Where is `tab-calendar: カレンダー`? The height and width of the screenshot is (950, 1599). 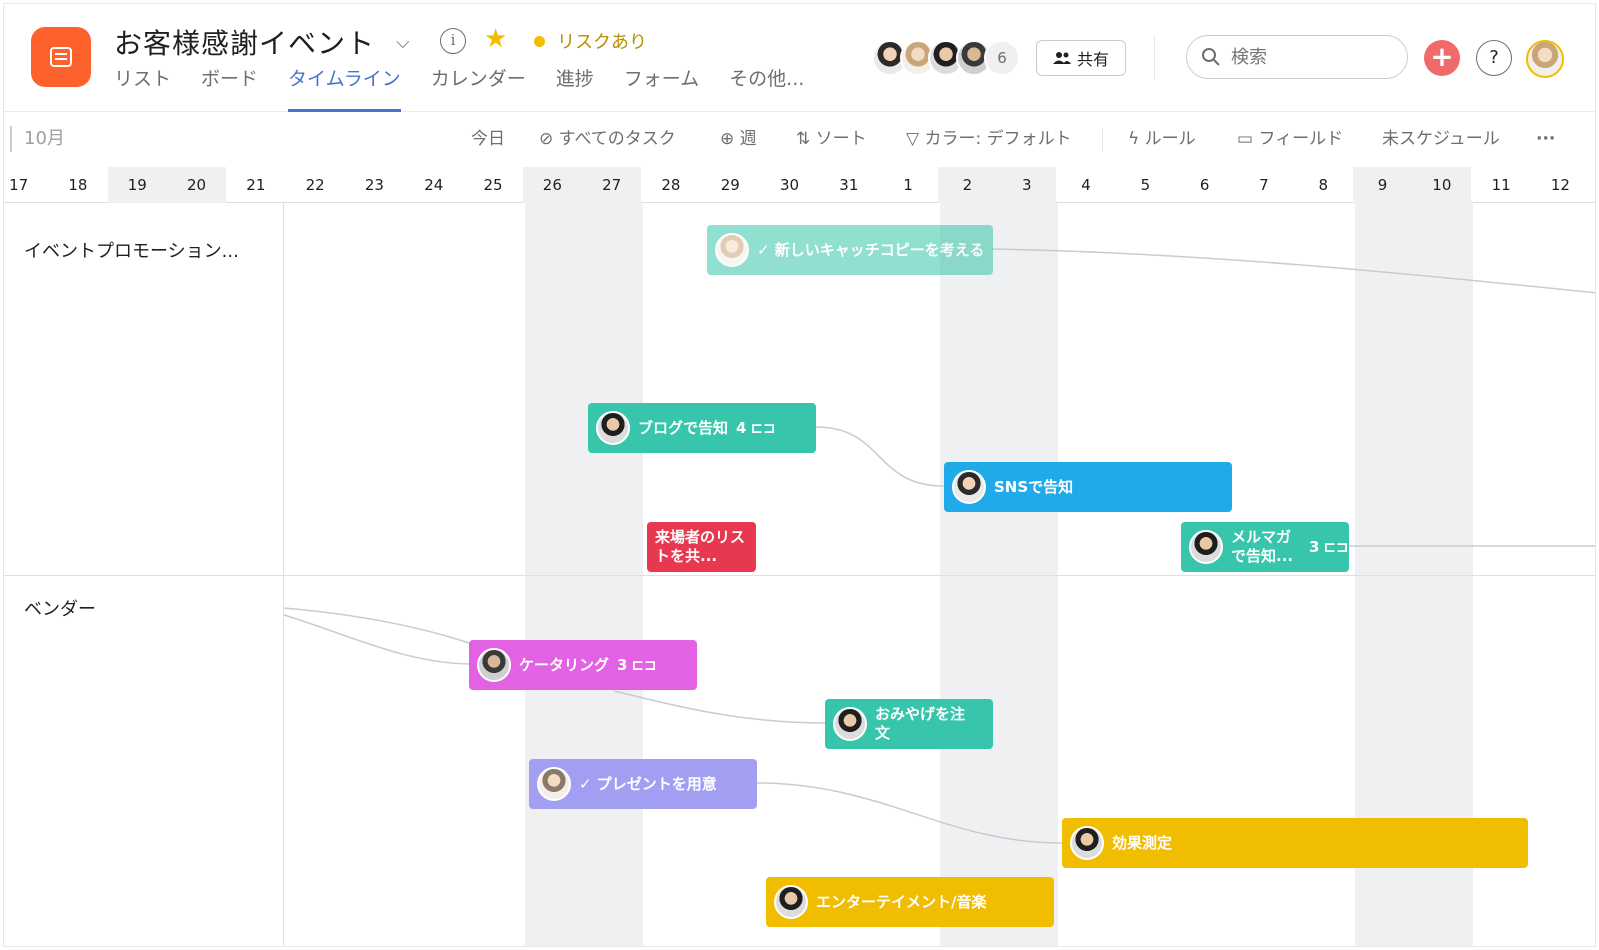 tab-calendar: カレンダー is located at coordinates (478, 89).